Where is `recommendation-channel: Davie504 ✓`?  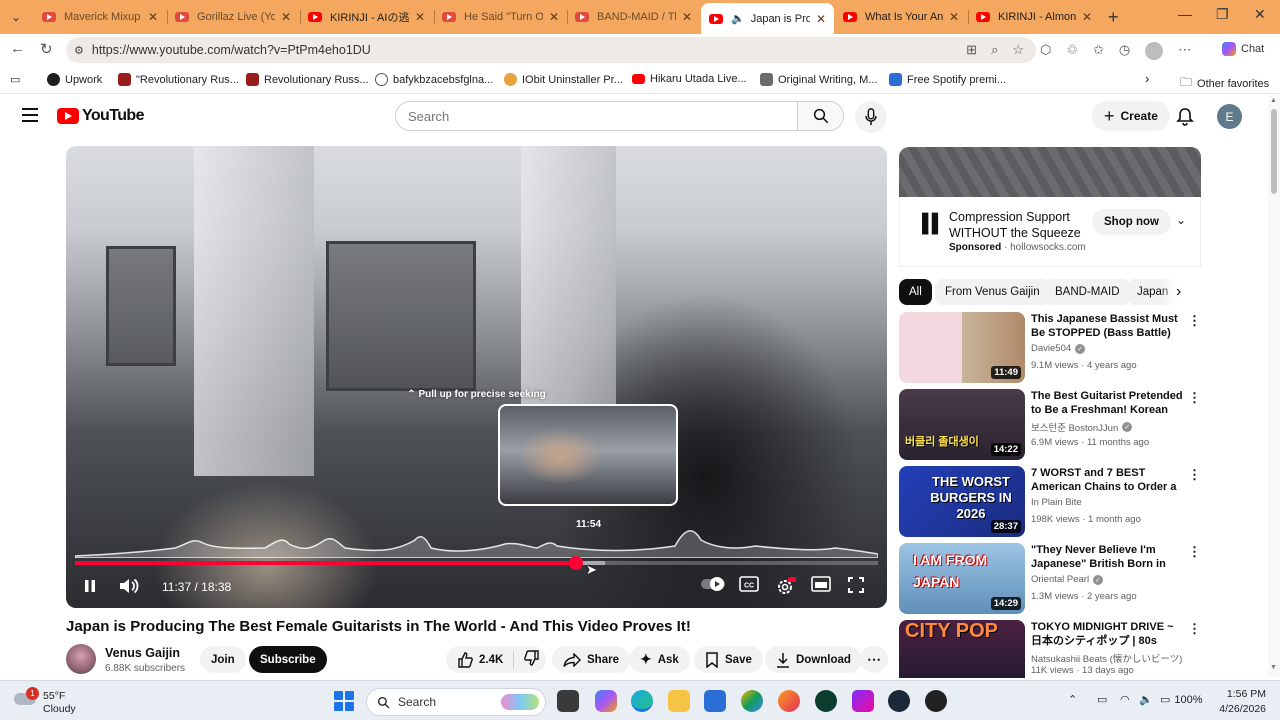
recommendation-channel: Davie504 ✓ is located at coordinates (1058, 348).